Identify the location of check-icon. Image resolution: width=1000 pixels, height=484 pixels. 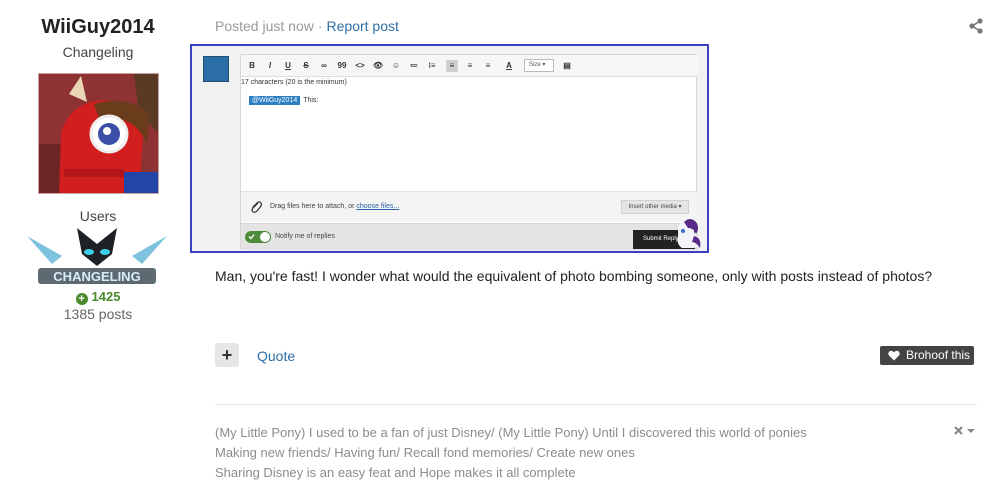
(251, 237).